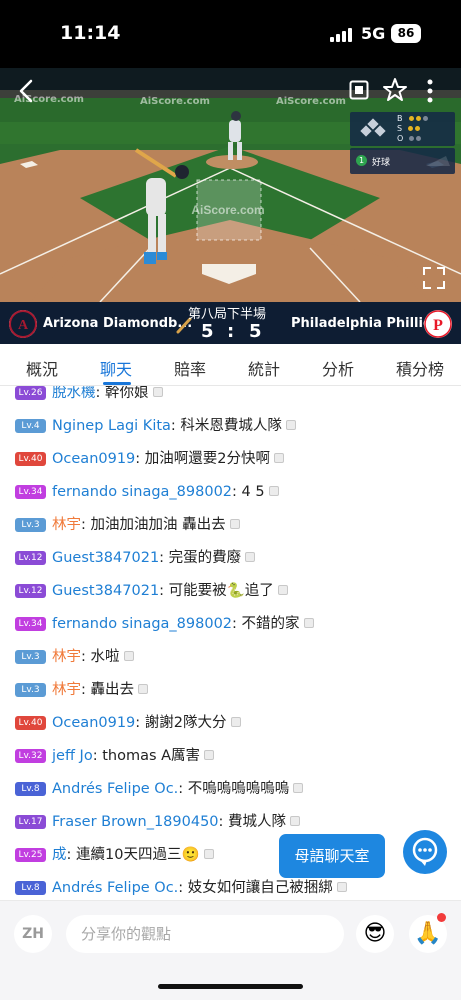 Image resolution: width=461 pixels, height=1000 pixels. I want to click on last-play-panel: 1 好球, so click(402, 161).